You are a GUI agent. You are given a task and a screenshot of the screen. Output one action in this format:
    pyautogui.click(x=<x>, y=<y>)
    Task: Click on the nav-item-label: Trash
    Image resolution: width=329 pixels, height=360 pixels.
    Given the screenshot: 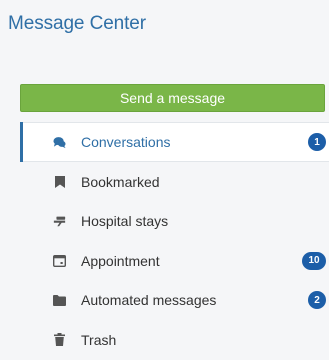 What is the action you would take?
    pyautogui.click(x=99, y=339)
    